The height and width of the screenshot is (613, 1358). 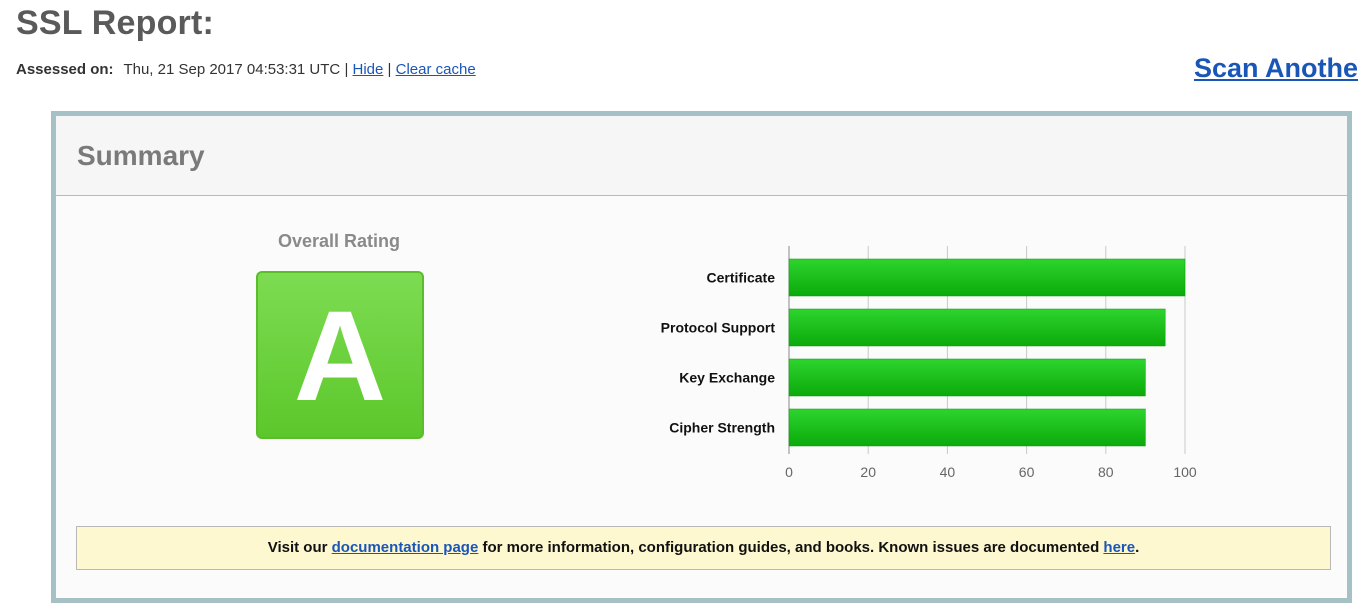 What do you see at coordinates (297, 547) in the screenshot?
I see `notice-prefix: Visit our` at bounding box center [297, 547].